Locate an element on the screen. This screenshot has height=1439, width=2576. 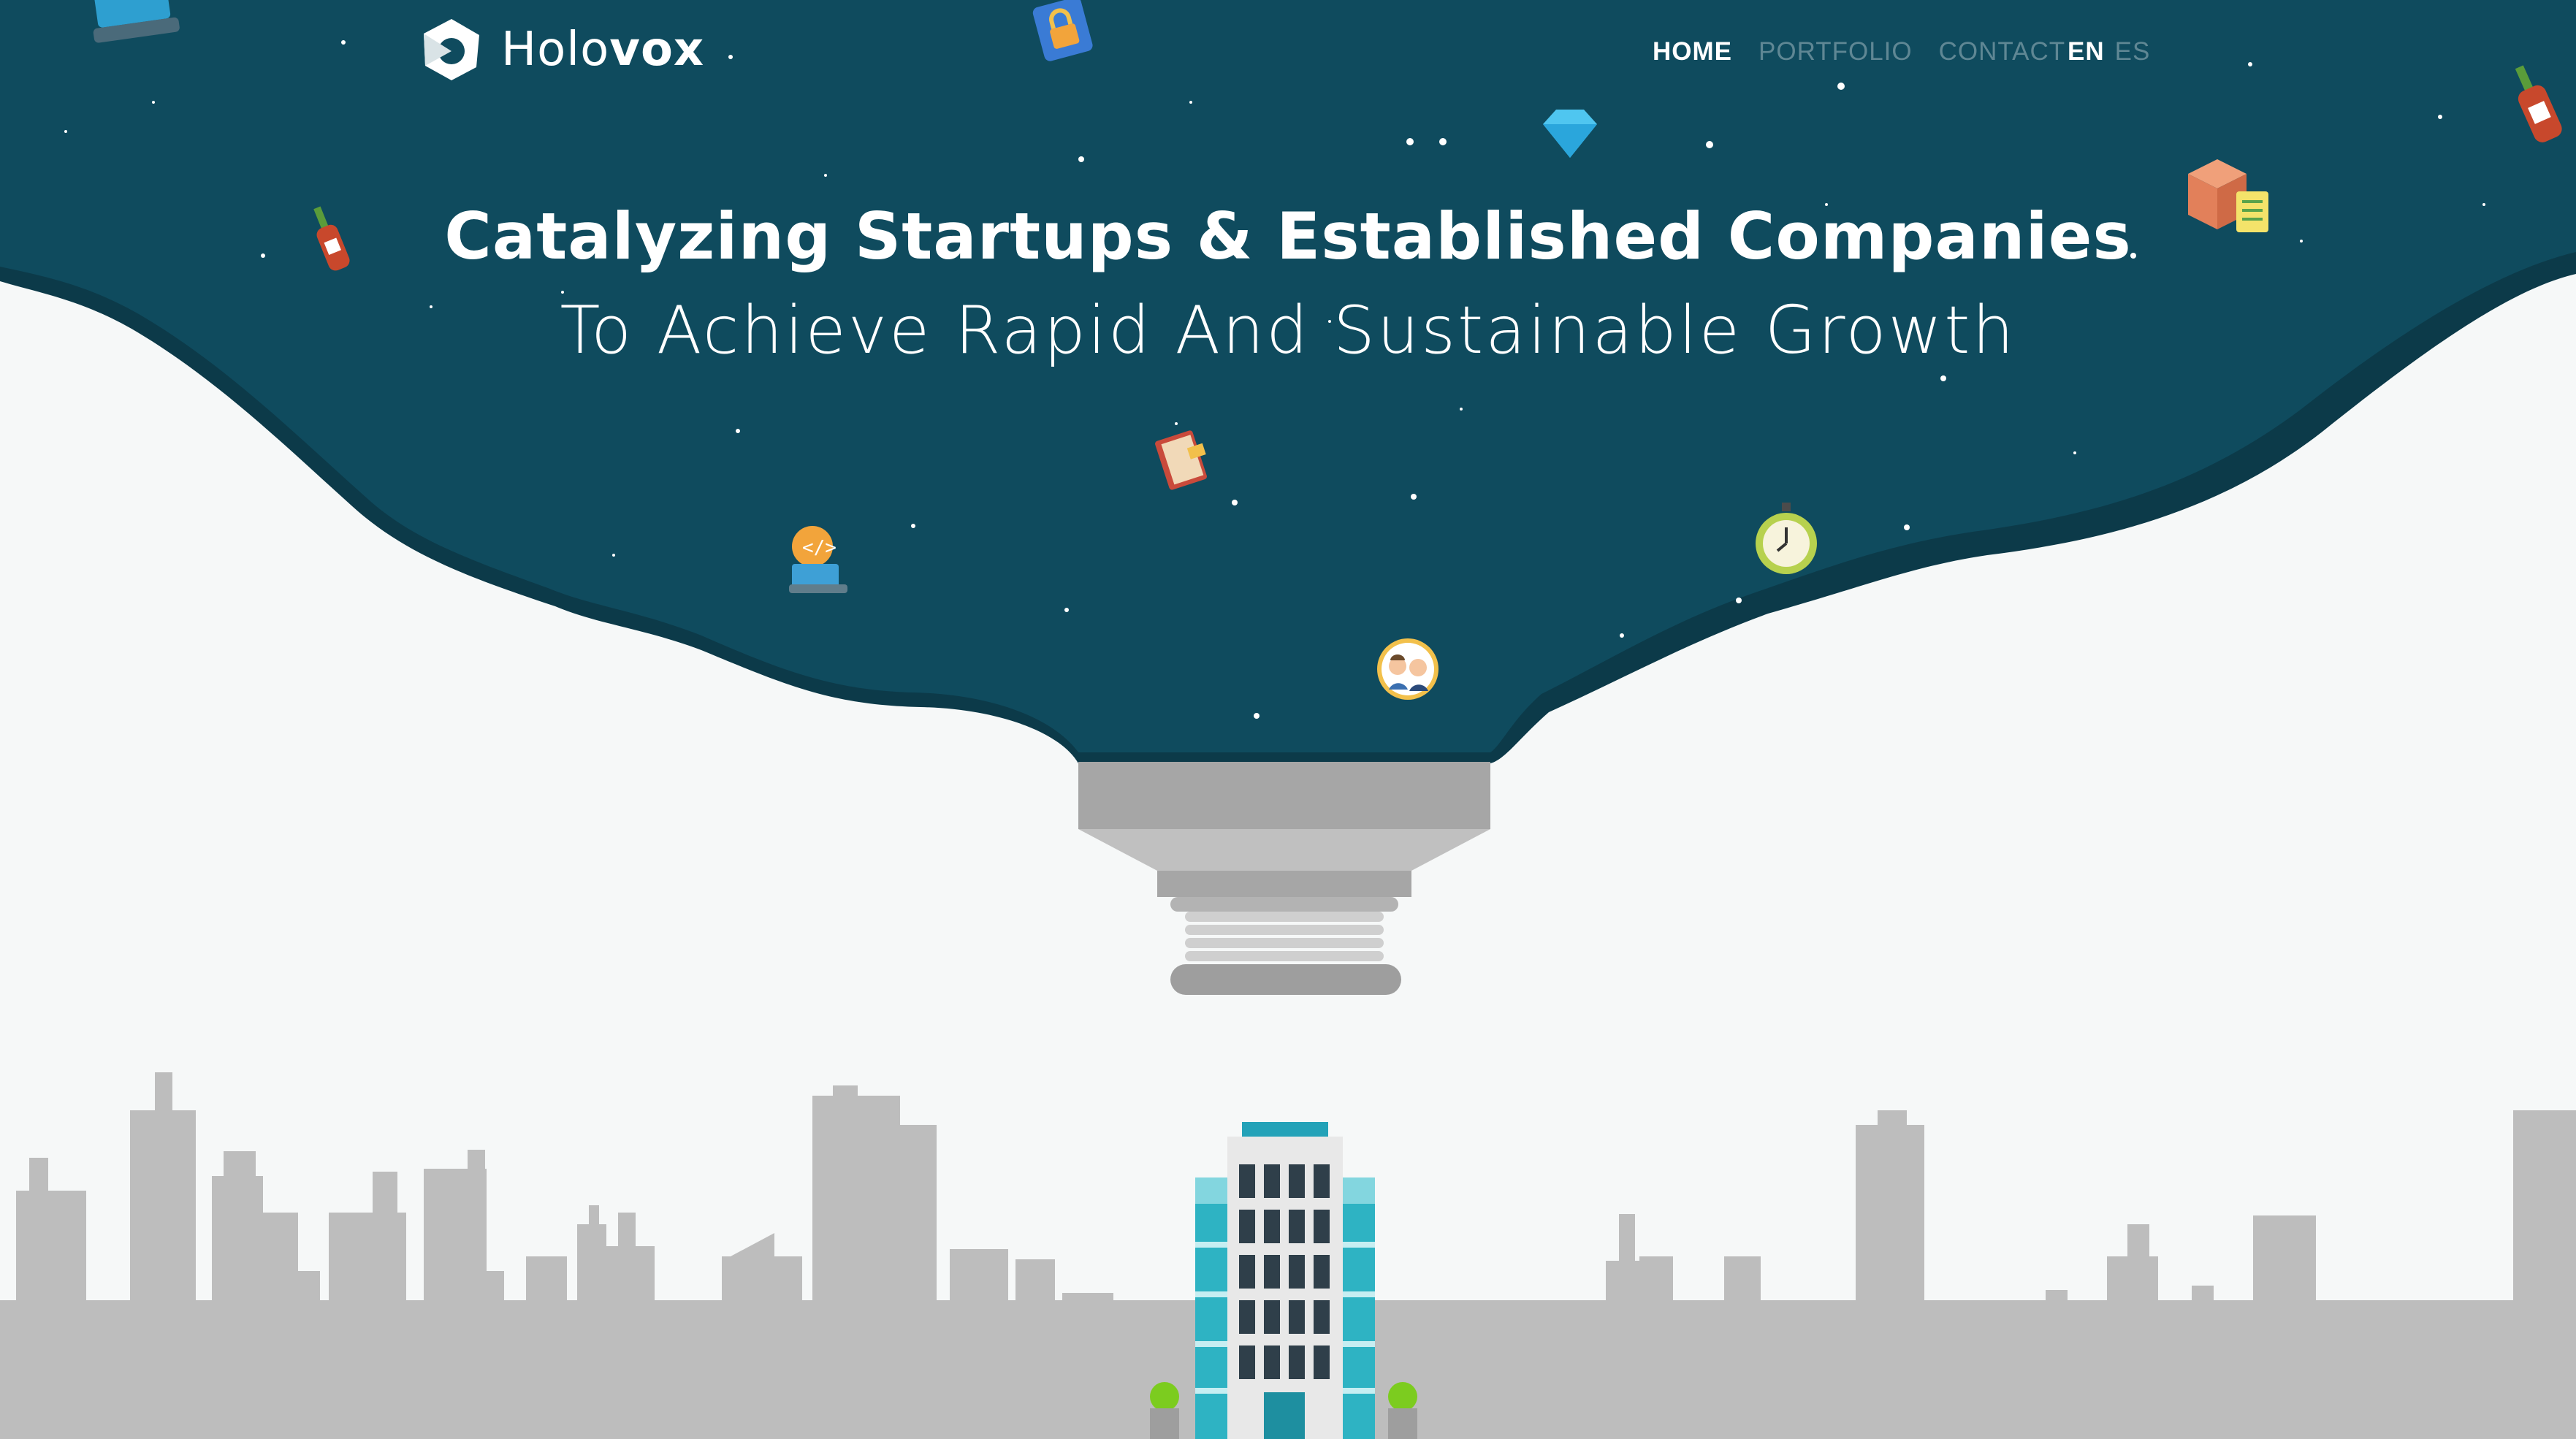
team-avatar-icon is located at coordinates (1408, 669).